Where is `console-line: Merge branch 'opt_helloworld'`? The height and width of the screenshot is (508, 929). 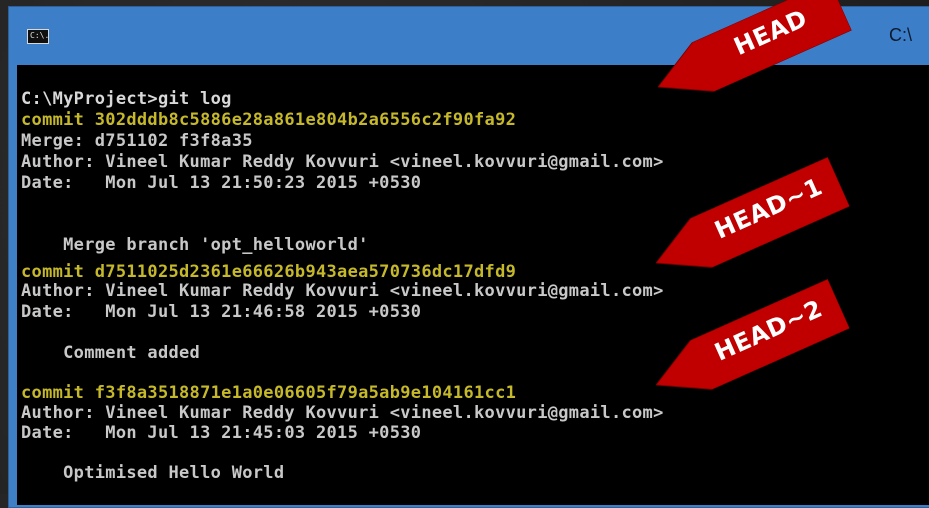 console-line: Merge branch 'opt_helloworld' is located at coordinates (195, 245).